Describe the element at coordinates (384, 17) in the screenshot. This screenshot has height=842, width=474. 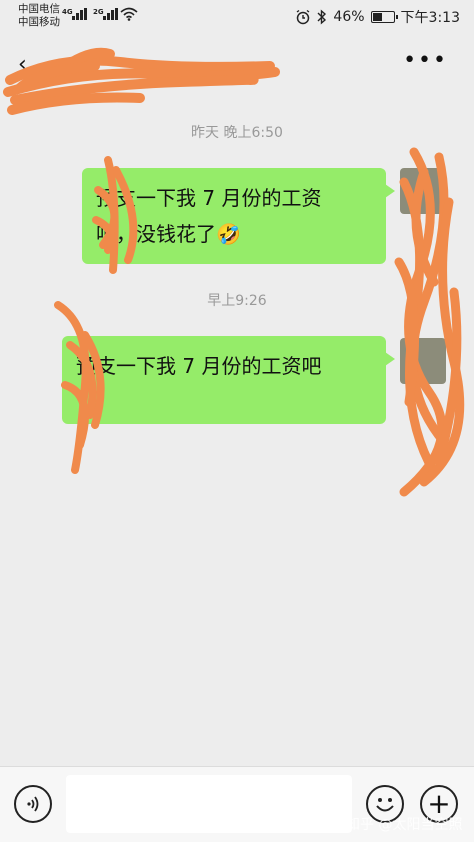
I see `battery-icon` at that location.